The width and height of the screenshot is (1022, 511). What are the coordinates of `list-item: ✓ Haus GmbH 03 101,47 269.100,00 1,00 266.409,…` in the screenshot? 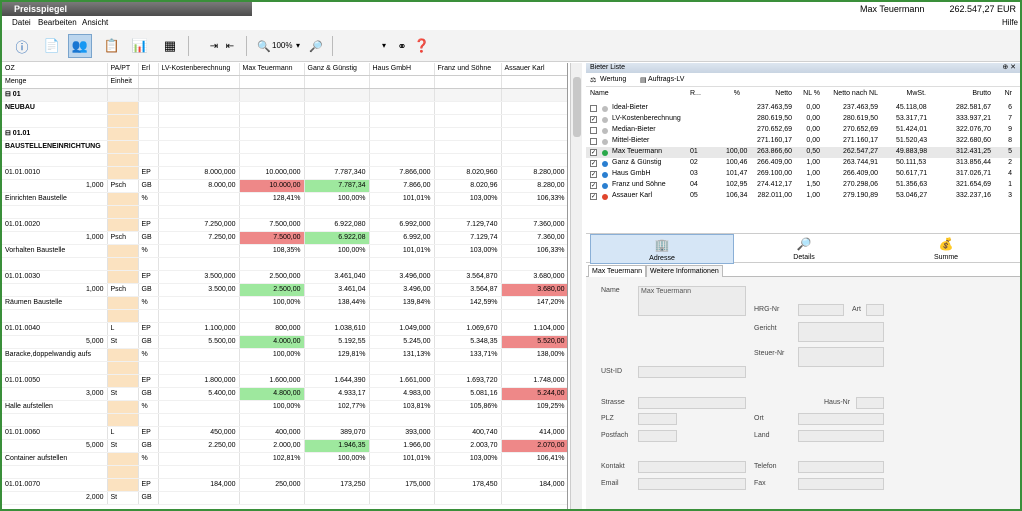 It's located at (803, 174).